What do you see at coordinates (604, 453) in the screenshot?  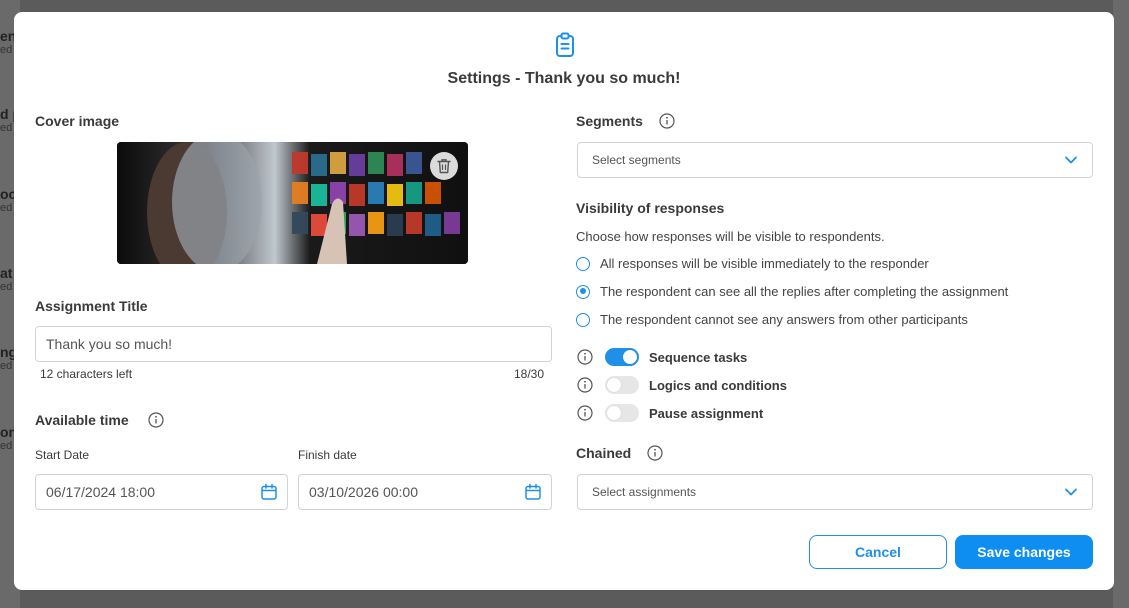 I see `chained-label: Chained` at bounding box center [604, 453].